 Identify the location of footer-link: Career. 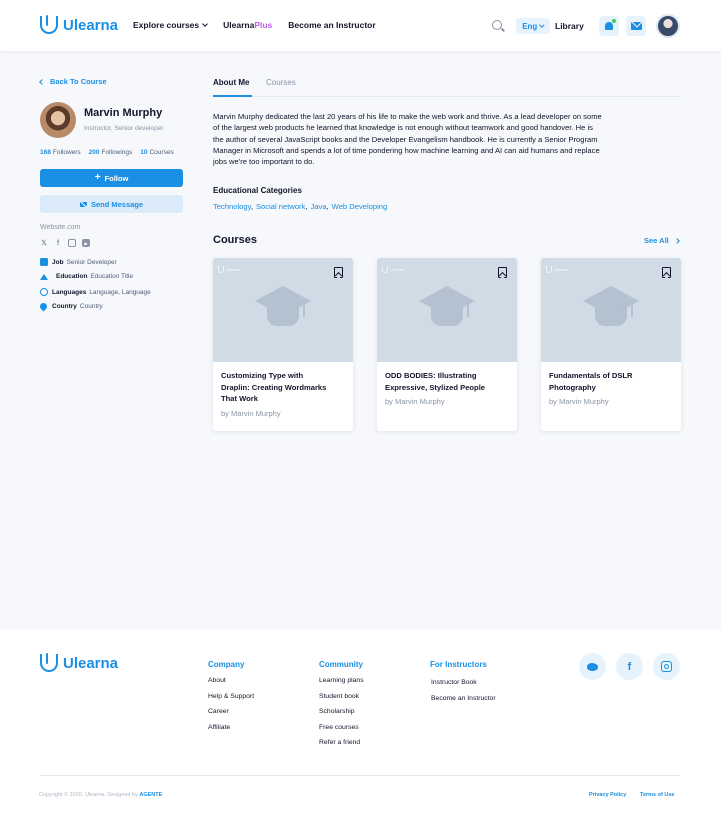
(218, 711).